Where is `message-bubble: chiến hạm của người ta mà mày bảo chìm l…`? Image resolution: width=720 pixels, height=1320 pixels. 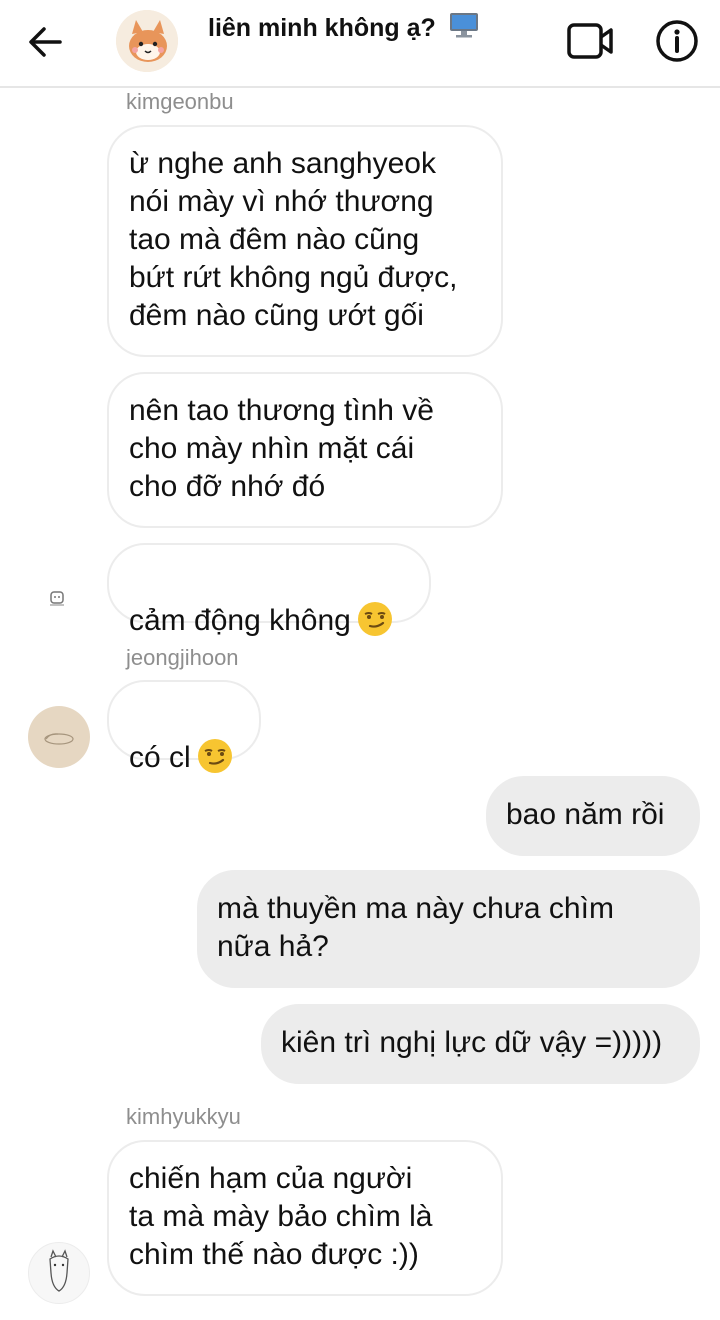
message-bubble: chiến hạm của người ta mà mày bảo chìm l… is located at coordinates (305, 1218).